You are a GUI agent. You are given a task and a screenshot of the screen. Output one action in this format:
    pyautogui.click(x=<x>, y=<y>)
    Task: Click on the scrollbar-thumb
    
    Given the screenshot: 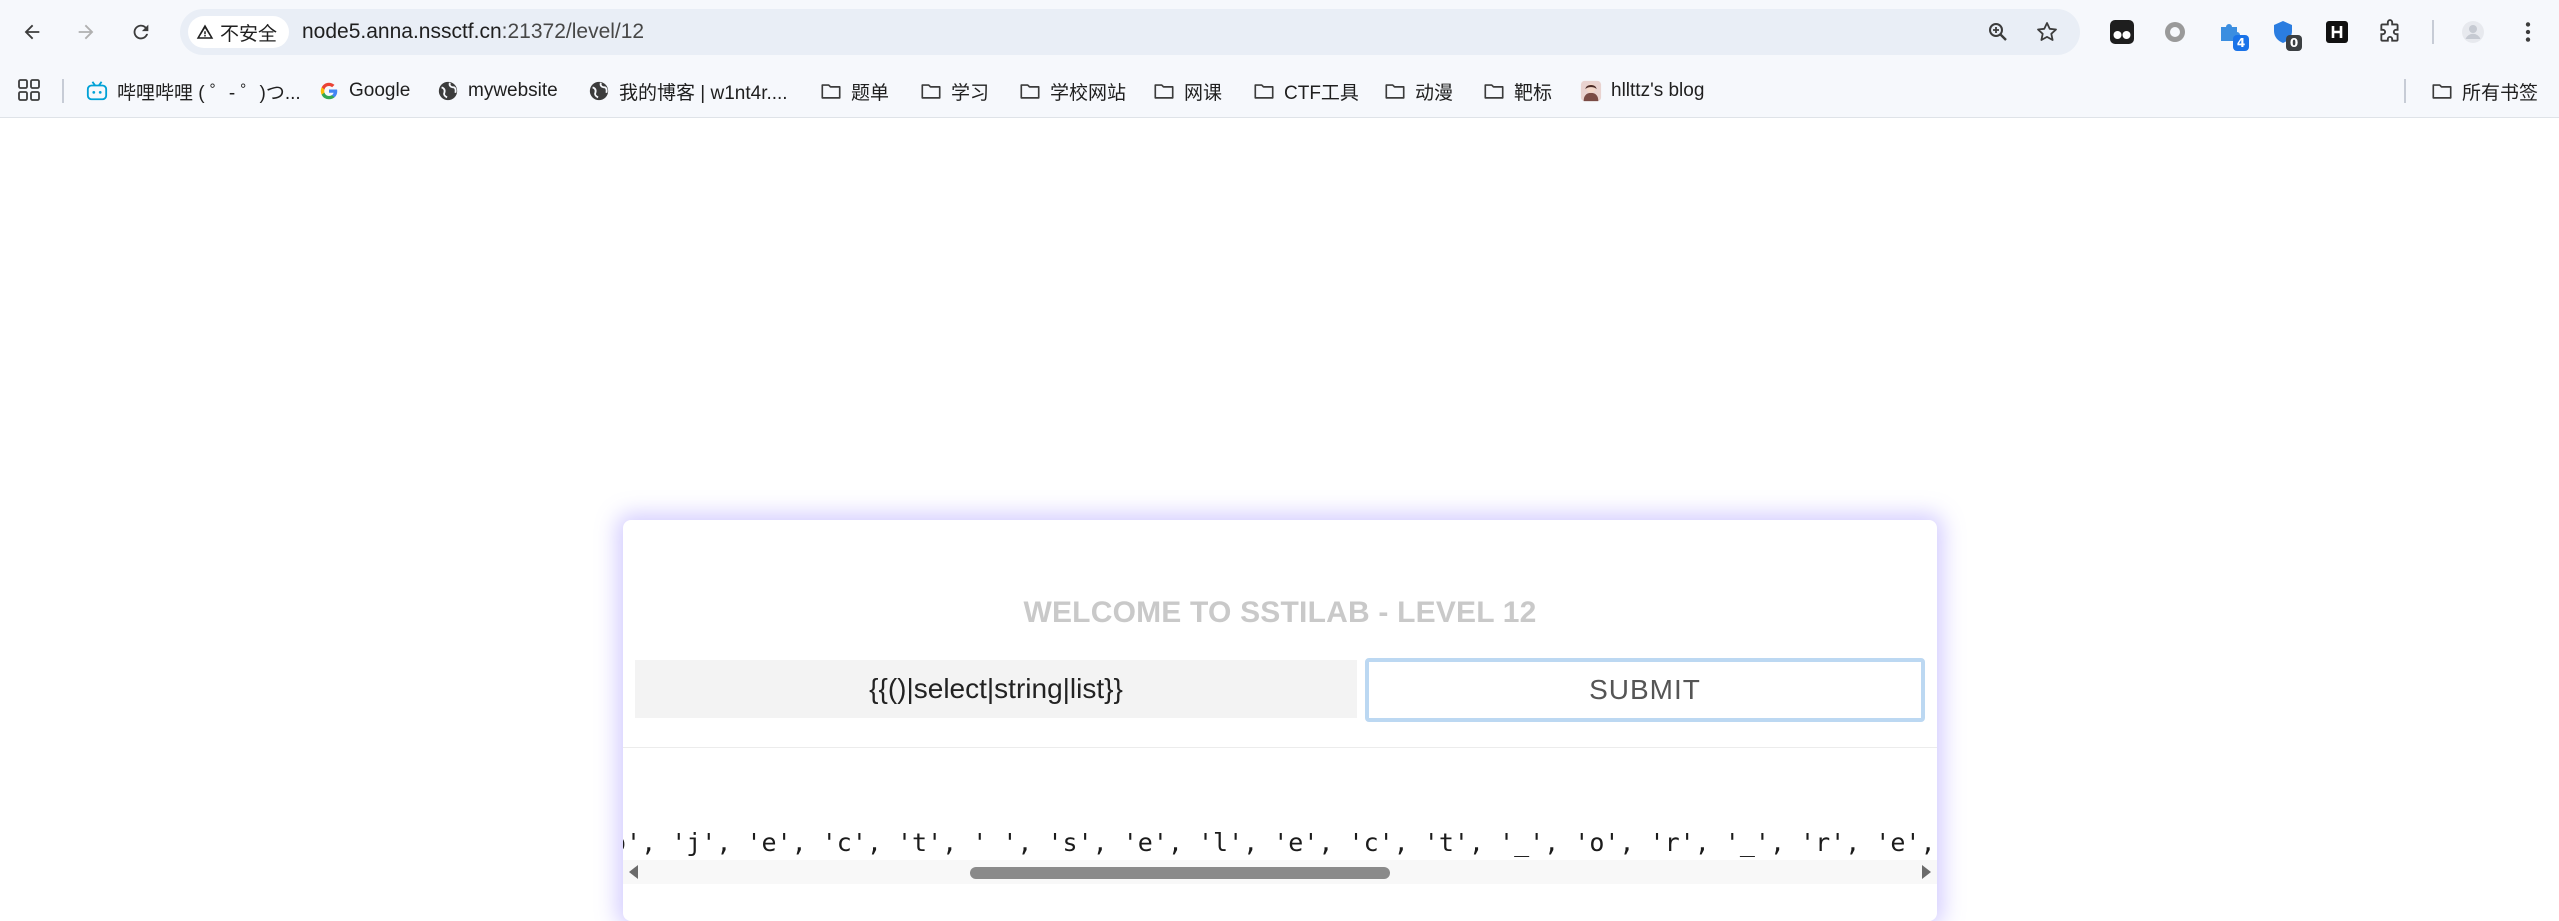 What is the action you would take?
    pyautogui.click(x=1180, y=873)
    